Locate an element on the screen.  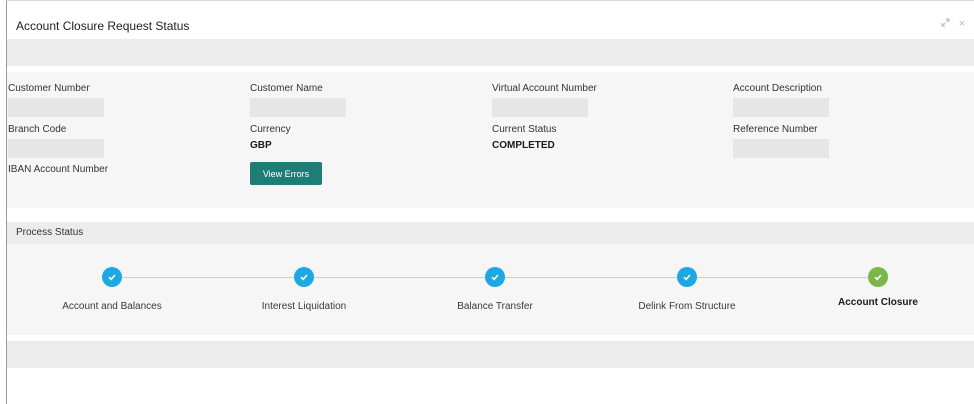
customer-number-field: Customer Number is located at coordinates (56, 100).